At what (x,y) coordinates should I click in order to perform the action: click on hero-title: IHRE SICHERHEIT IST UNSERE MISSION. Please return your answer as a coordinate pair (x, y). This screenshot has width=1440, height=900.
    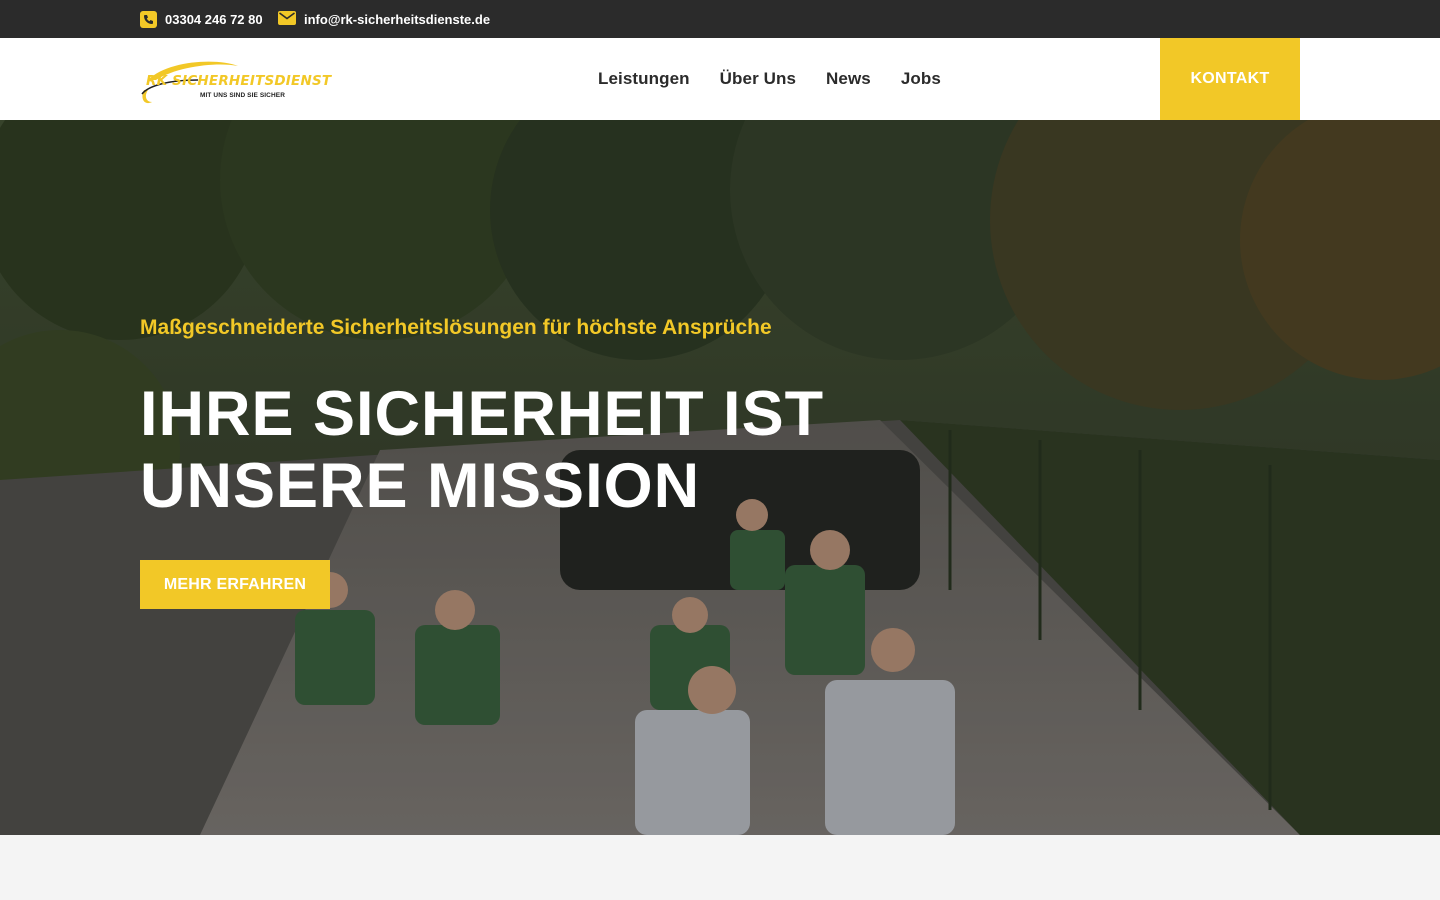
    Looking at the image, I should click on (482, 450).